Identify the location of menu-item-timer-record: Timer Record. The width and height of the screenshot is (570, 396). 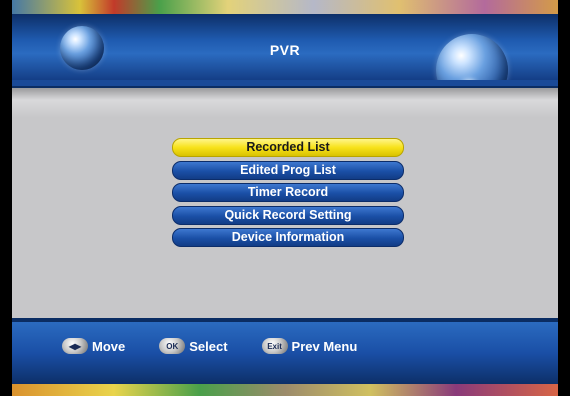
(288, 192).